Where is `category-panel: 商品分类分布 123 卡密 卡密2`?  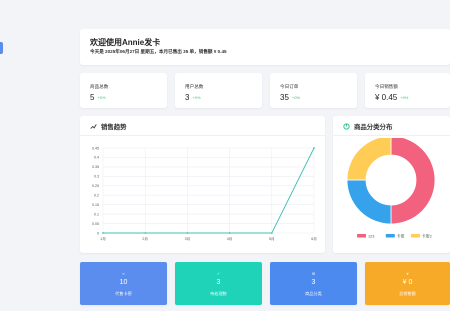
category-panel: 商品分类分布 123 卡密 卡密2 is located at coordinates (391, 184).